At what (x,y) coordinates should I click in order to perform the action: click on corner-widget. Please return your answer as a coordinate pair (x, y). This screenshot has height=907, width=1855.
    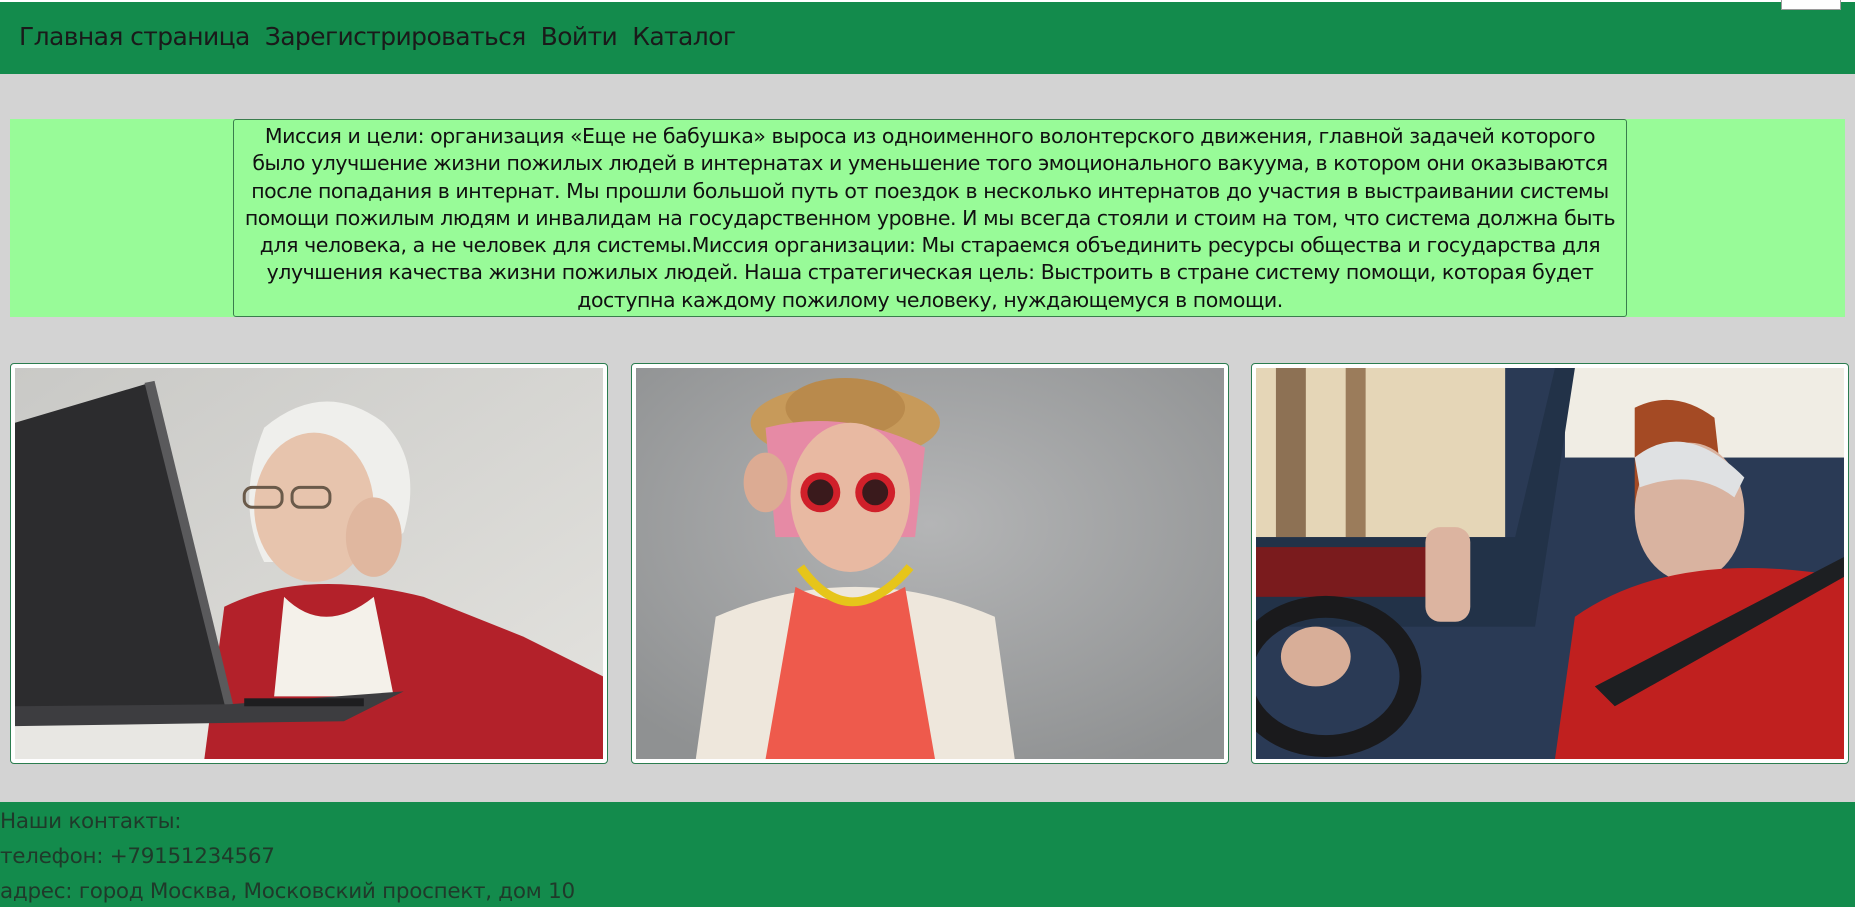
    Looking at the image, I should click on (1811, 5).